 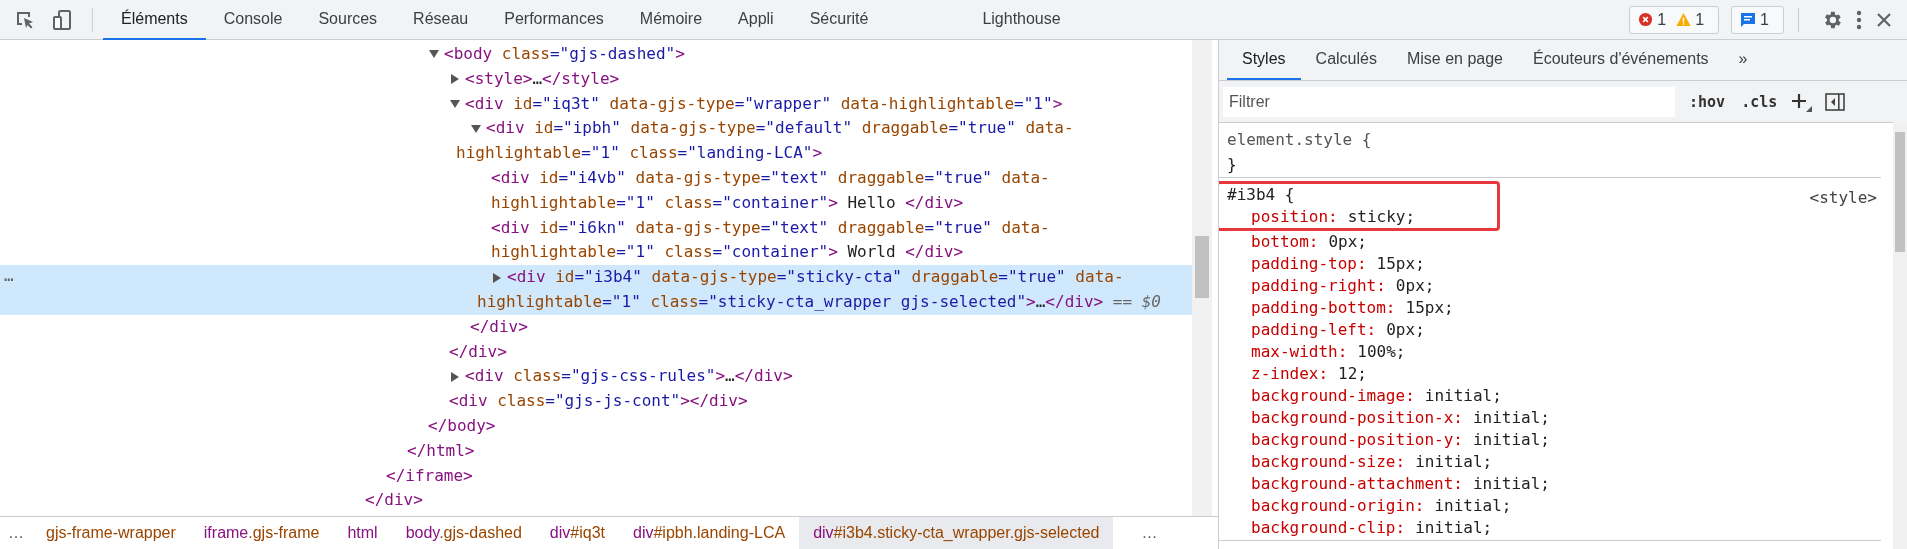 I want to click on sidebar-tab: Écouteurs d'événements, so click(x=1621, y=60).